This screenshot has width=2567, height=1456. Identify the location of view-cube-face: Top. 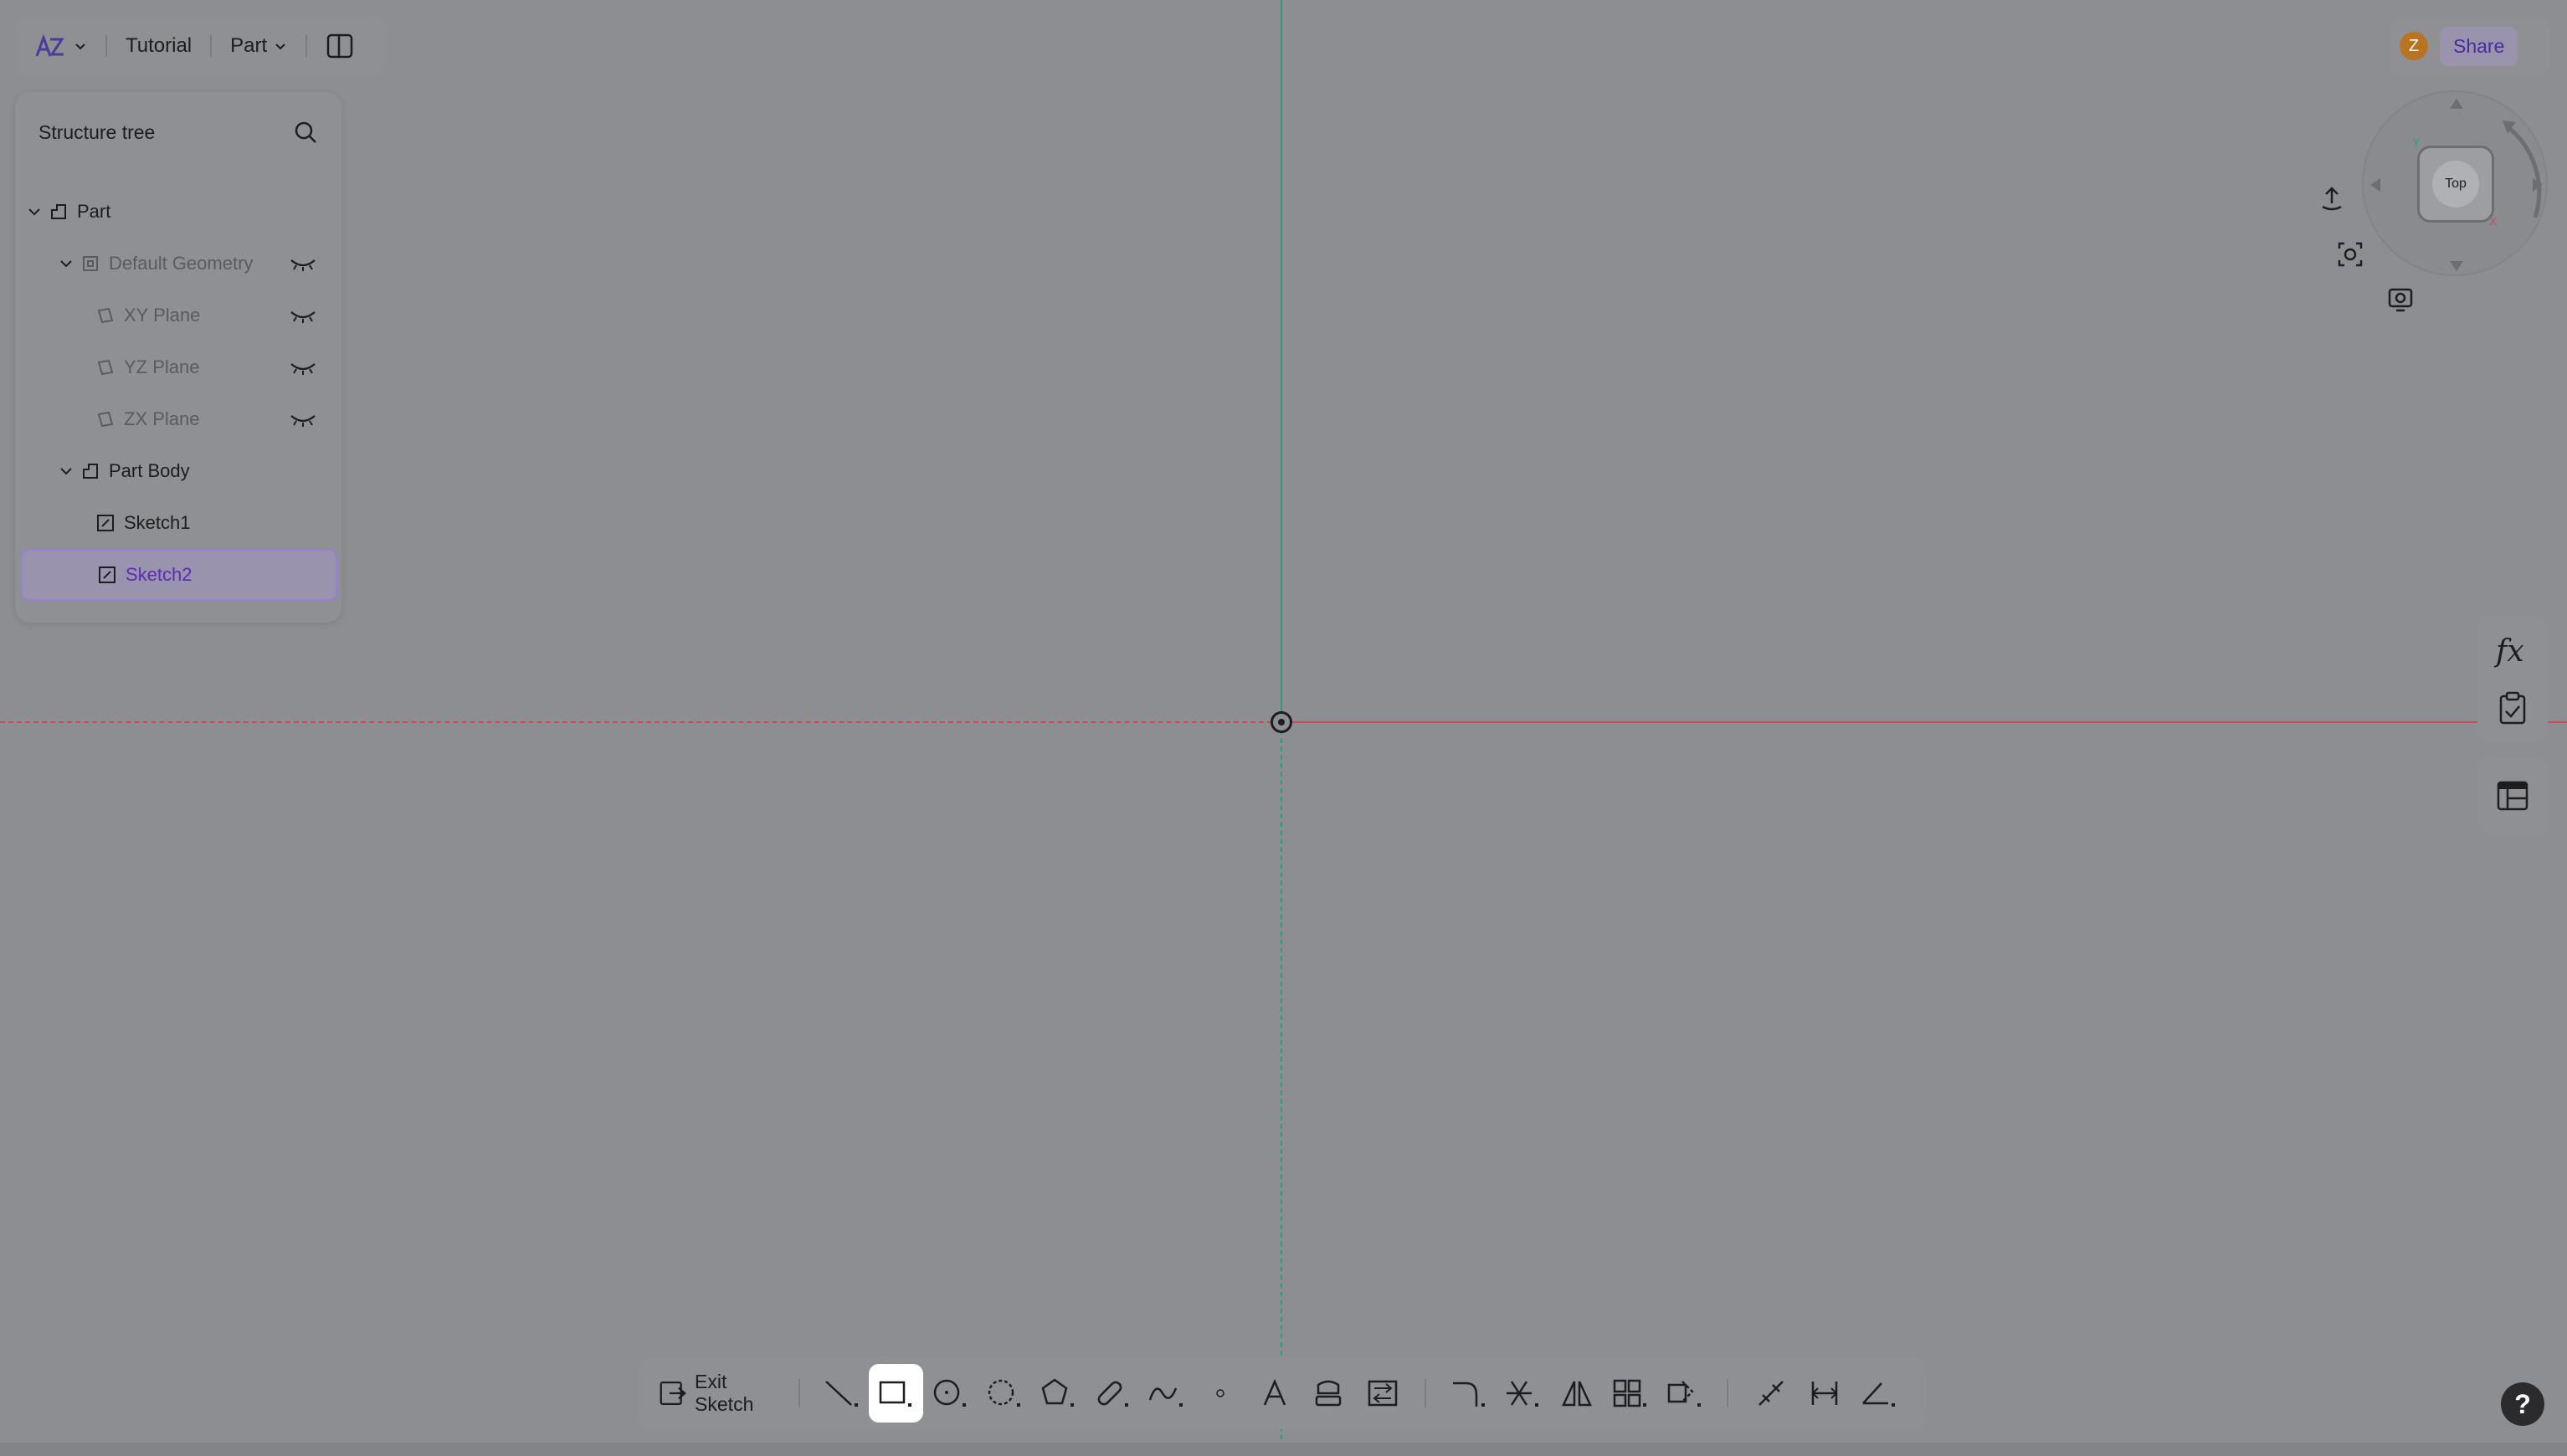
(2455, 184).